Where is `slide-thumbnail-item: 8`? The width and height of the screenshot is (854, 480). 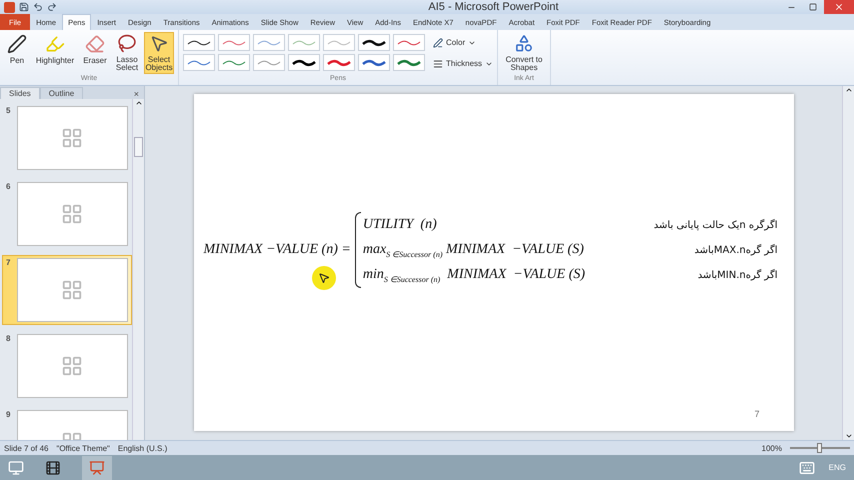
slide-thumbnail-item: 8 is located at coordinates (67, 366).